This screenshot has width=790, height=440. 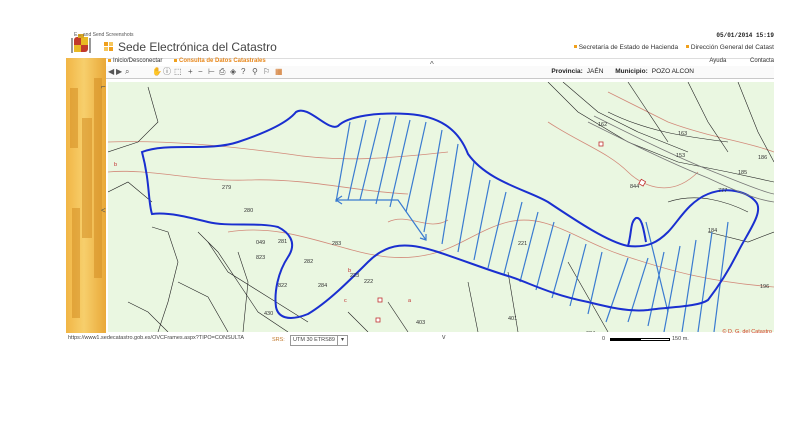 I want to click on parcel-label: 162, so click(x=603, y=125).